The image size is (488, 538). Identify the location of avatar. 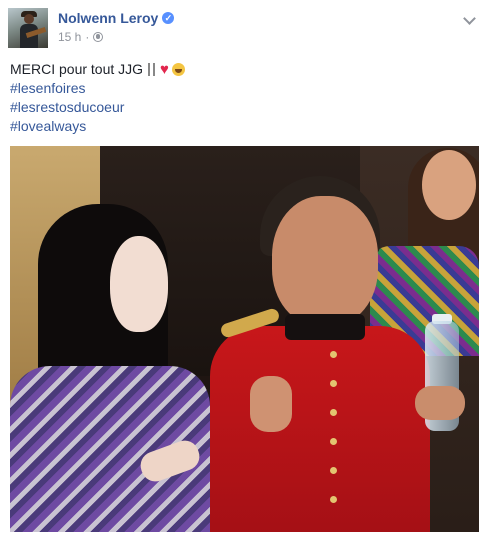
(28, 28).